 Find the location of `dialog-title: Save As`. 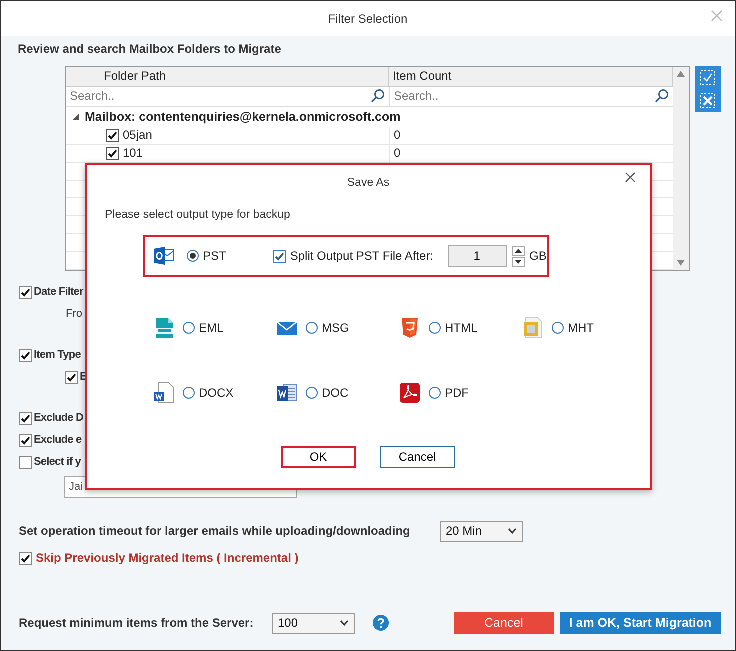

dialog-title: Save As is located at coordinates (368, 183).